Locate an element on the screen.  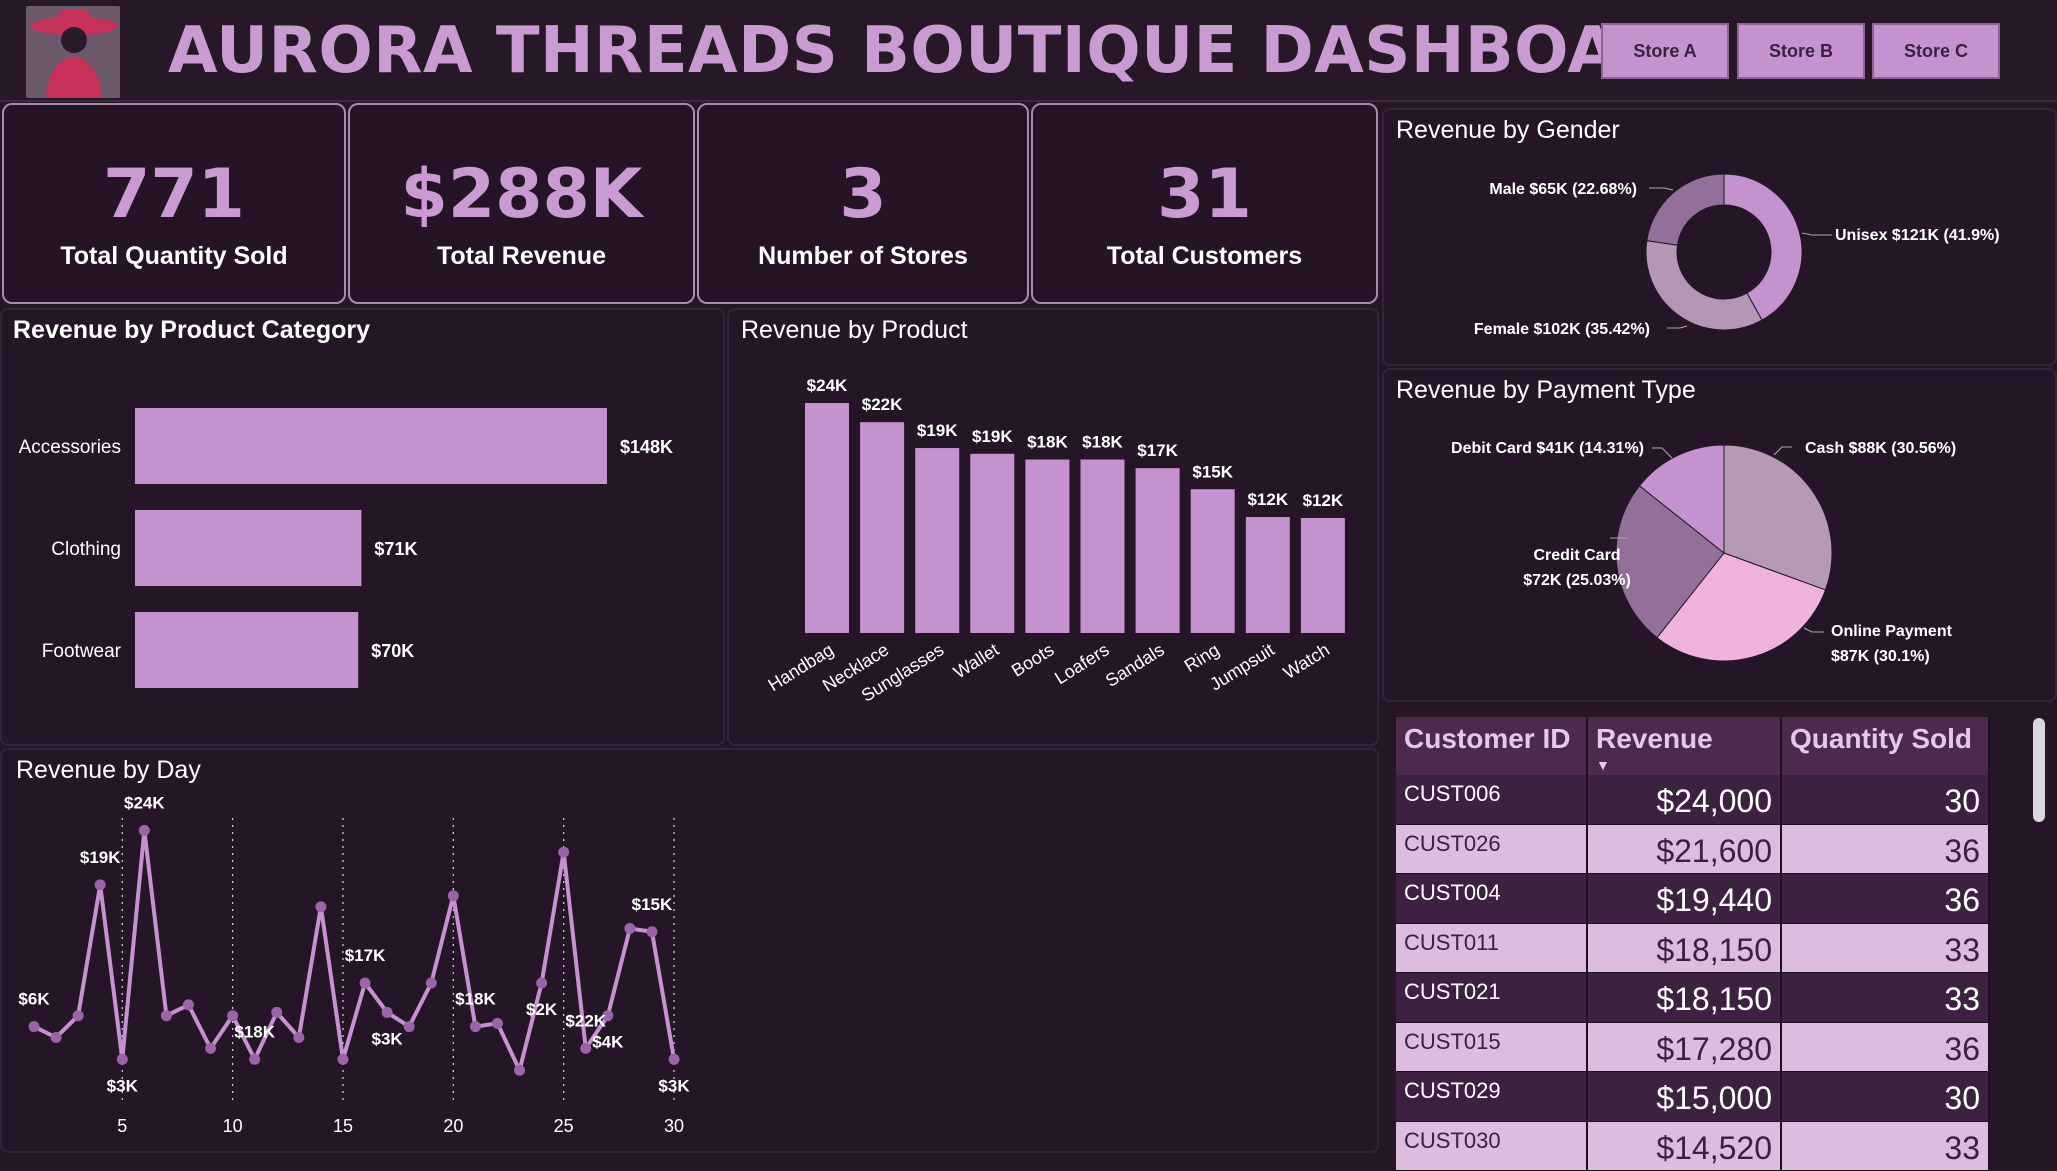
kpi-value: $288K is located at coordinates (521, 194).